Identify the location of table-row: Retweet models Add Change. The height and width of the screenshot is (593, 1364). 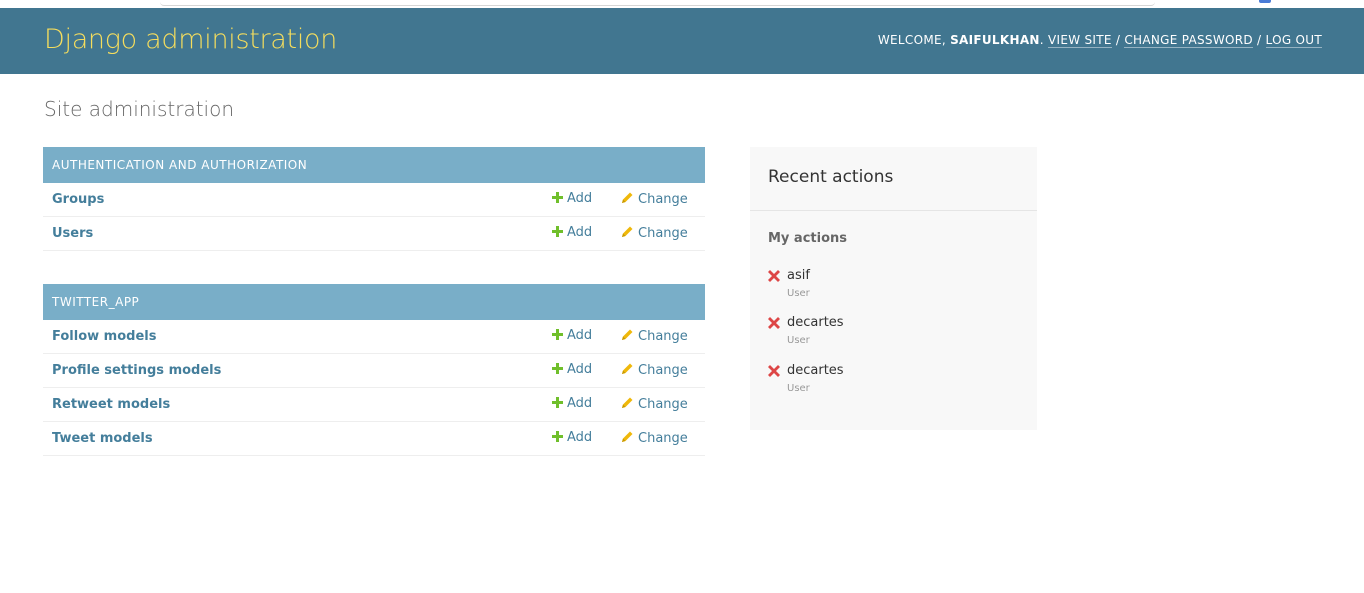
(374, 405).